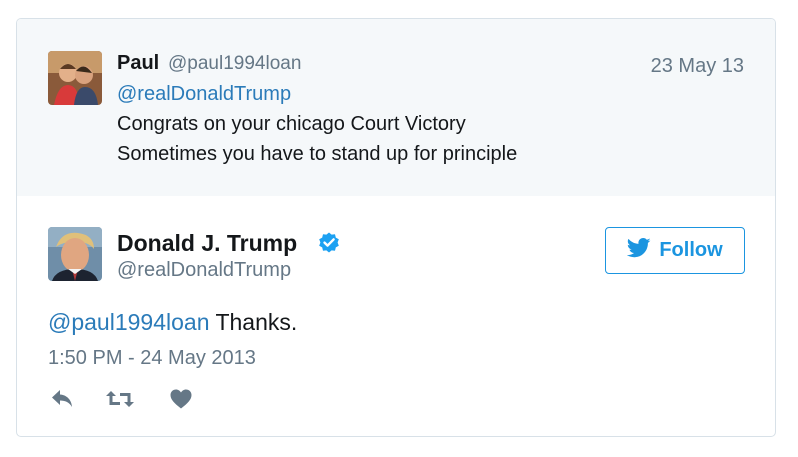 This screenshot has height=457, width=798. What do you see at coordinates (207, 243) in the screenshot?
I see `author-name: Donald J. Trump` at bounding box center [207, 243].